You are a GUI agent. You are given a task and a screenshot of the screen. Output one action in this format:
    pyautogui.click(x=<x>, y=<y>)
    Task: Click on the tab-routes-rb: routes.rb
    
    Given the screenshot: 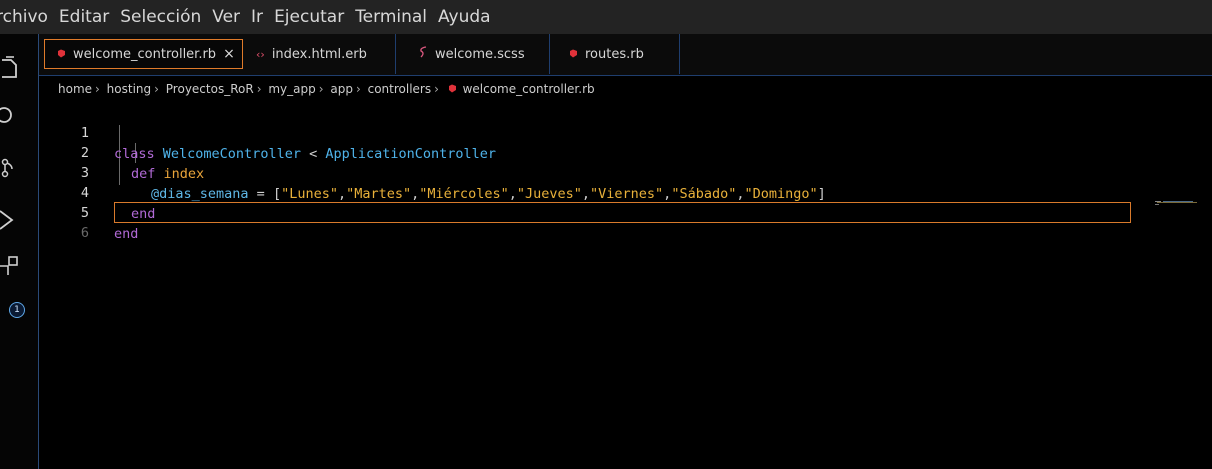 What is the action you would take?
    pyautogui.click(x=615, y=54)
    